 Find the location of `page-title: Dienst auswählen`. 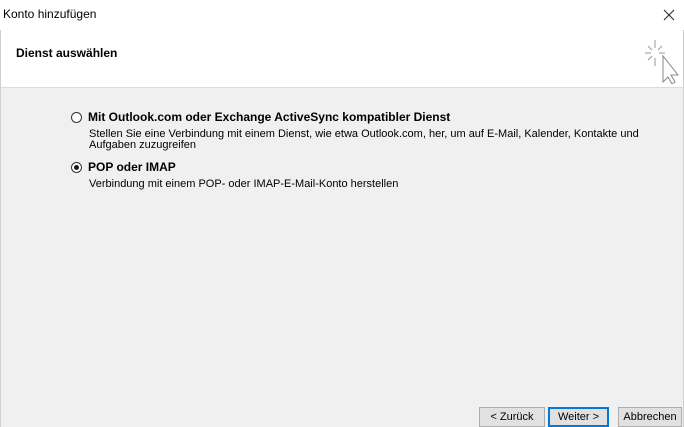

page-title: Dienst auswählen is located at coordinates (67, 53).